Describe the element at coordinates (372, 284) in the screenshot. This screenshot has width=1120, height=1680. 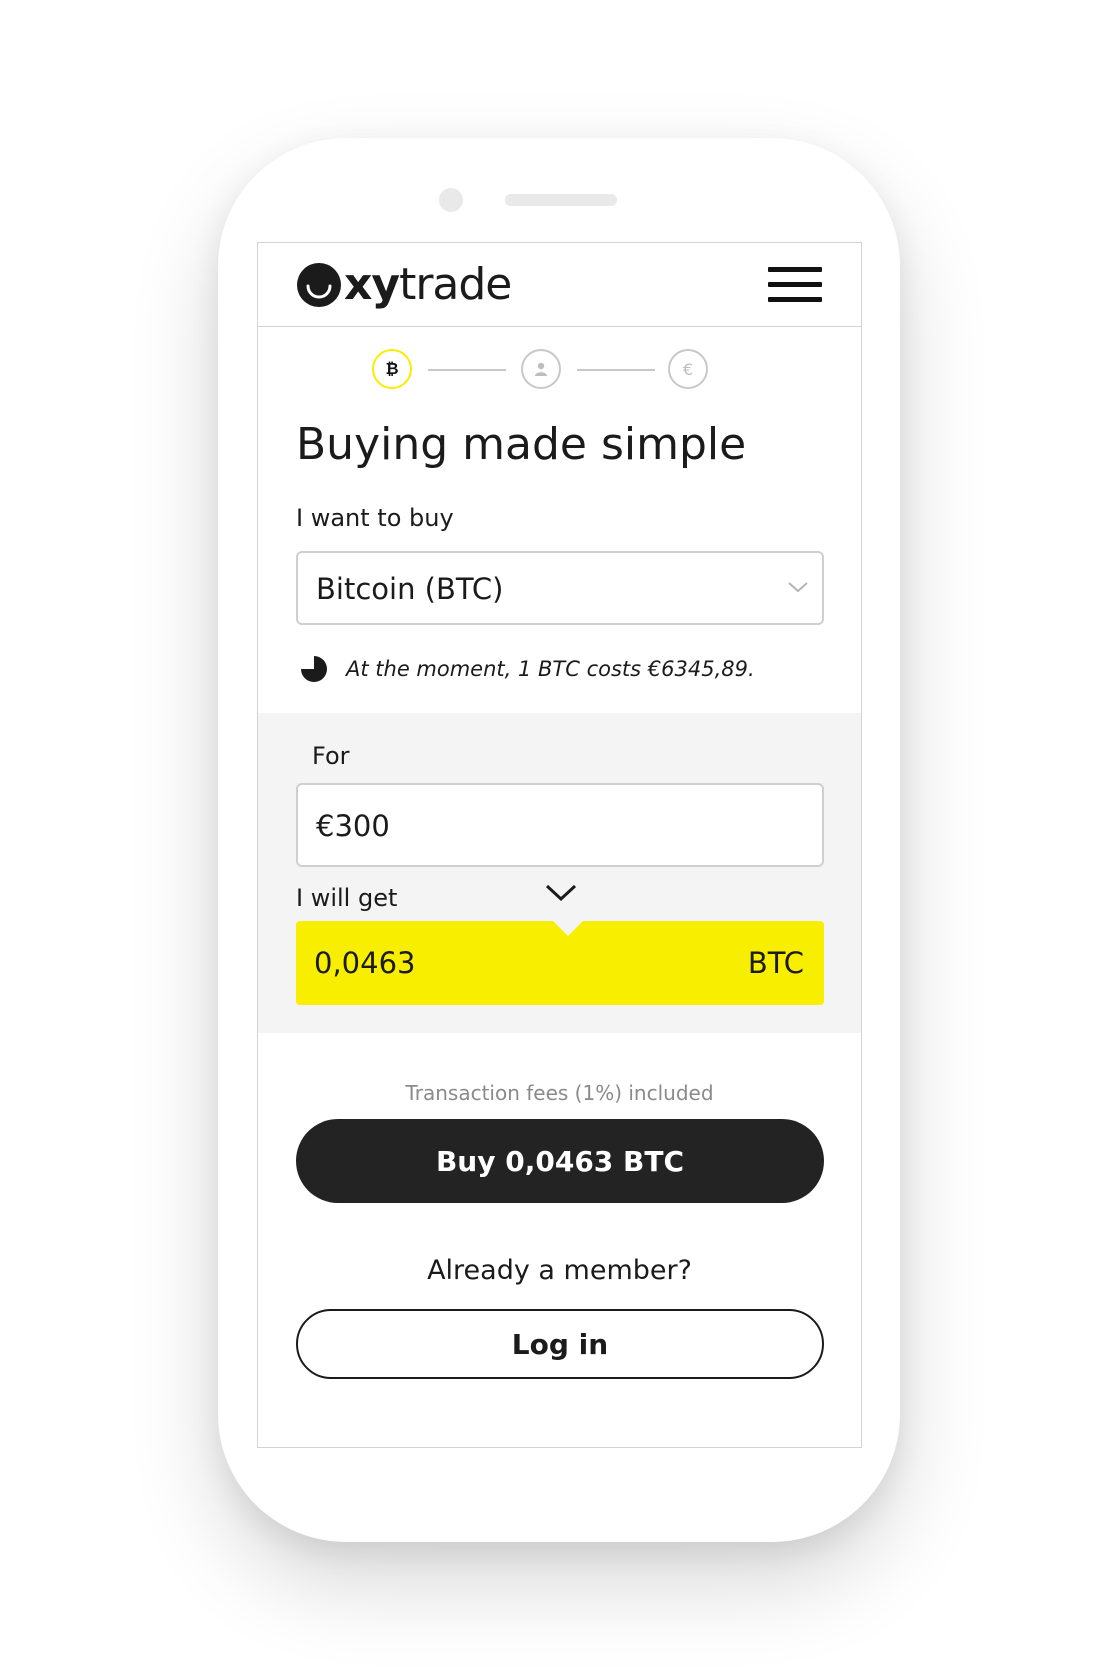
I see `logo-text-bold: xy` at that location.